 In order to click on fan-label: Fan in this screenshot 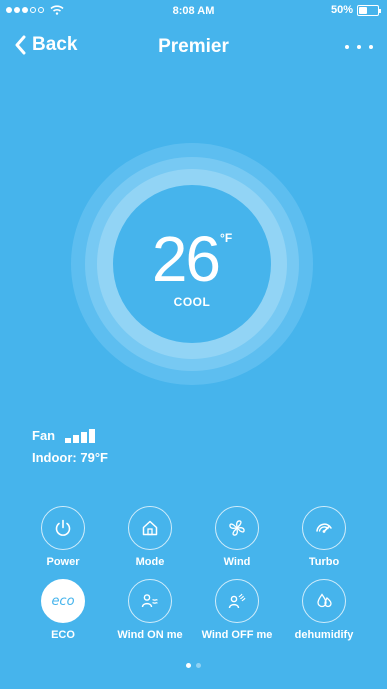, I will do `click(44, 435)`.